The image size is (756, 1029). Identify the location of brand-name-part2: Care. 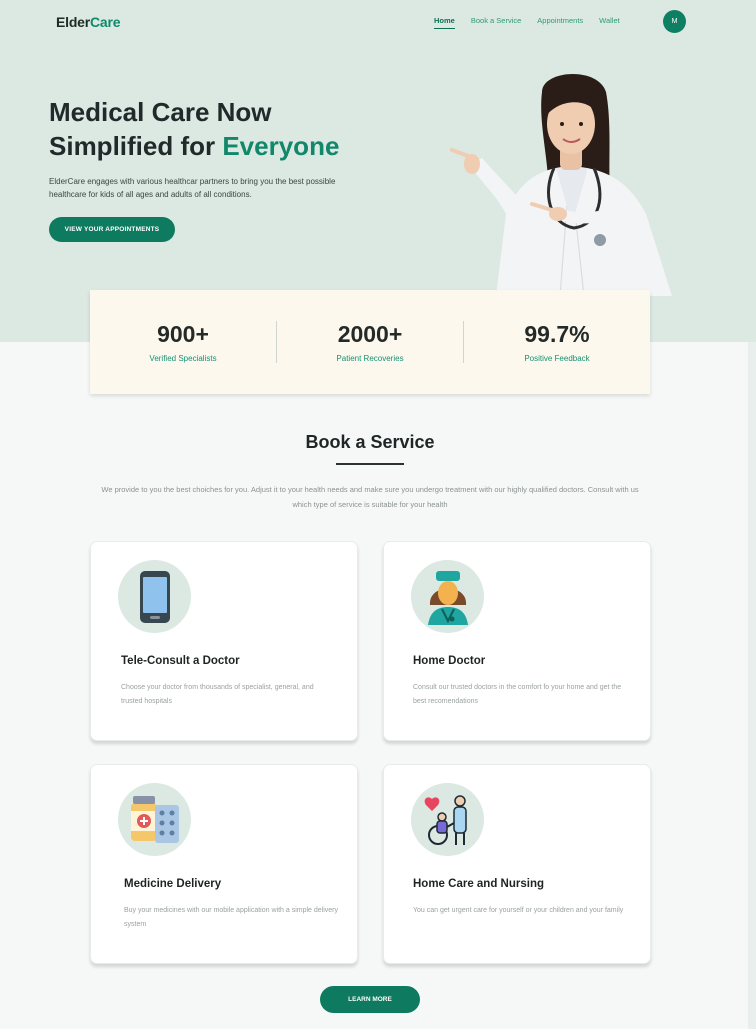
(105, 22).